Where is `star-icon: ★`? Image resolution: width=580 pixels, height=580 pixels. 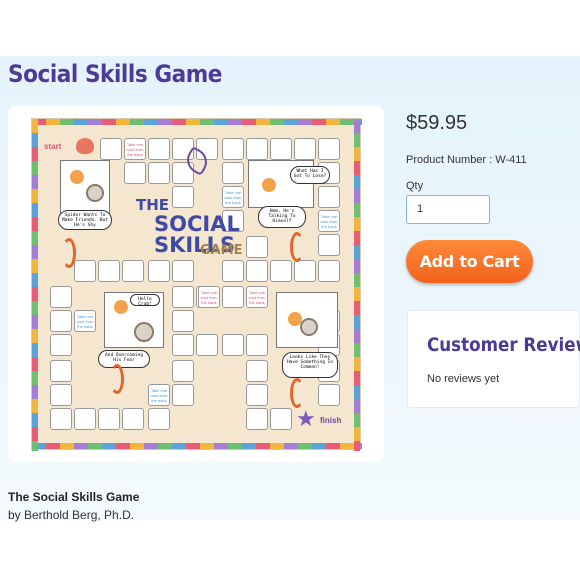 star-icon: ★ is located at coordinates (306, 418).